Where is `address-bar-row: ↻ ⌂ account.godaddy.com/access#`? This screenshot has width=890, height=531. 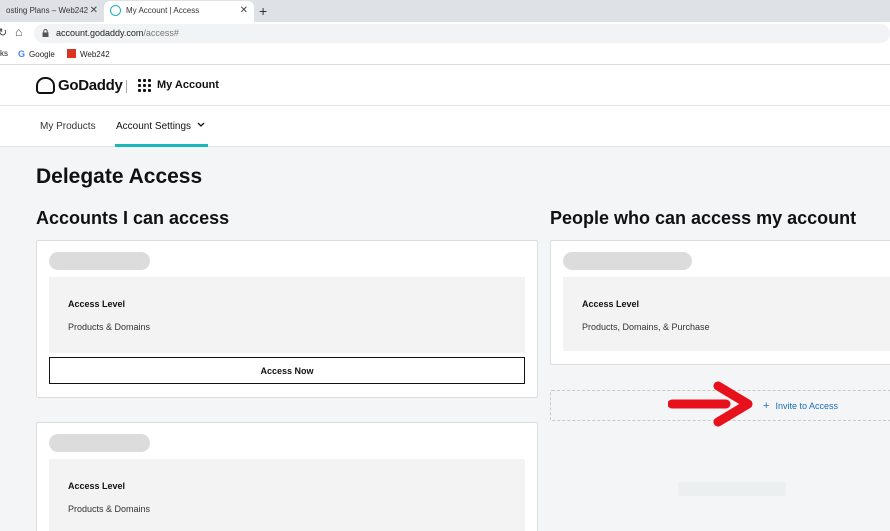
address-bar-row: ↻ ⌂ account.godaddy.com/access# is located at coordinates (445, 33).